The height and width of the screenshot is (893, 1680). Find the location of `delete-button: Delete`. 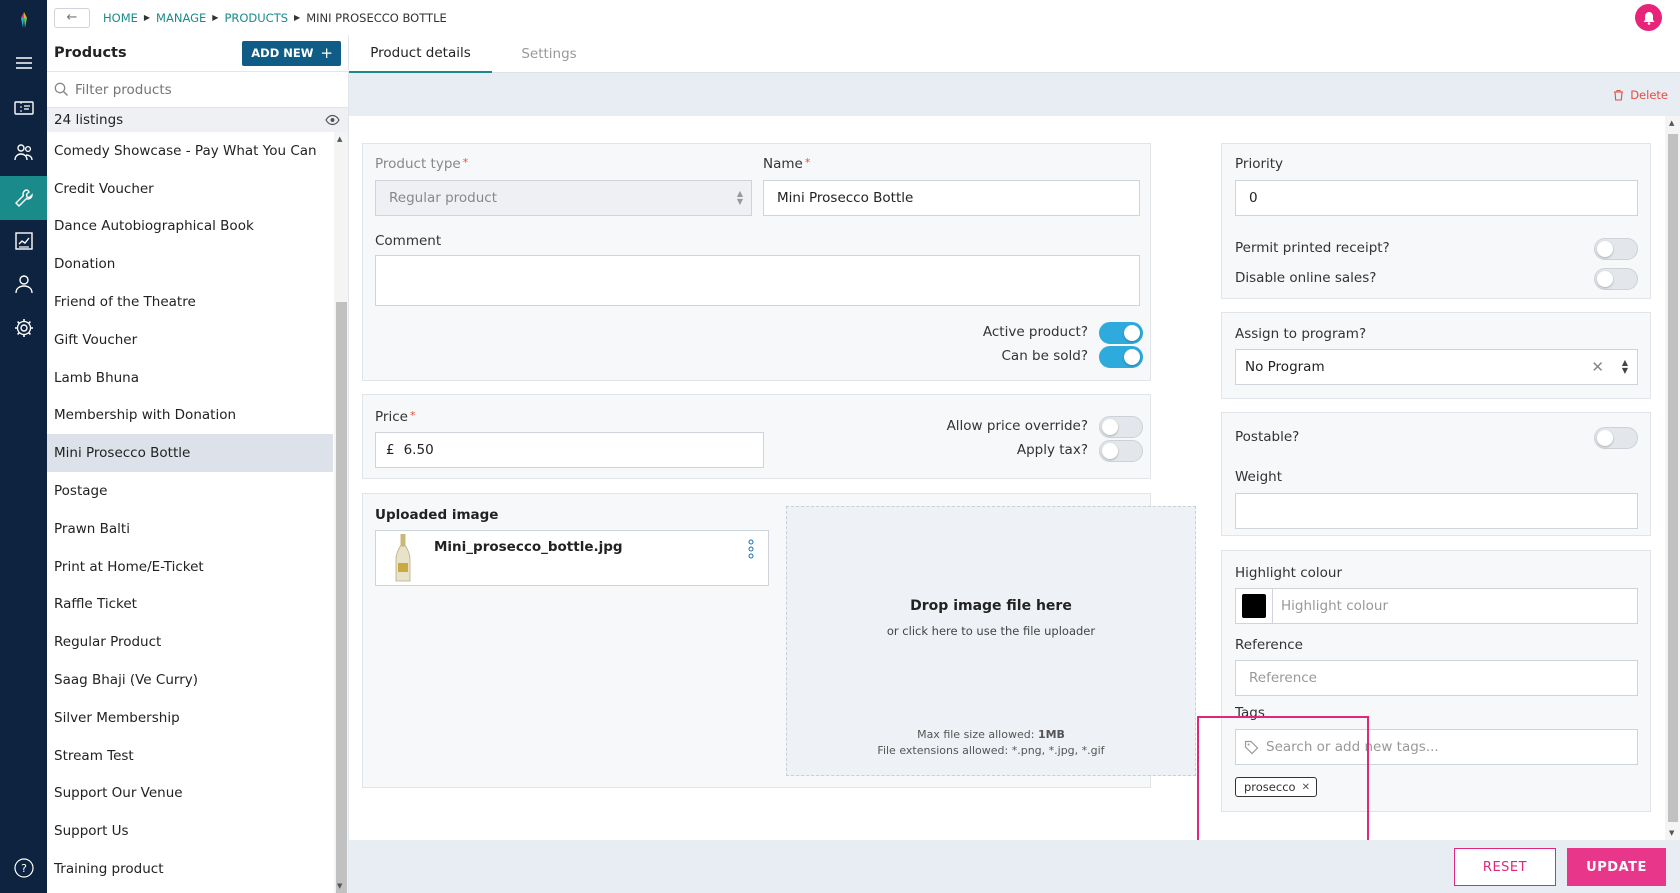

delete-button: Delete is located at coordinates (1640, 95).